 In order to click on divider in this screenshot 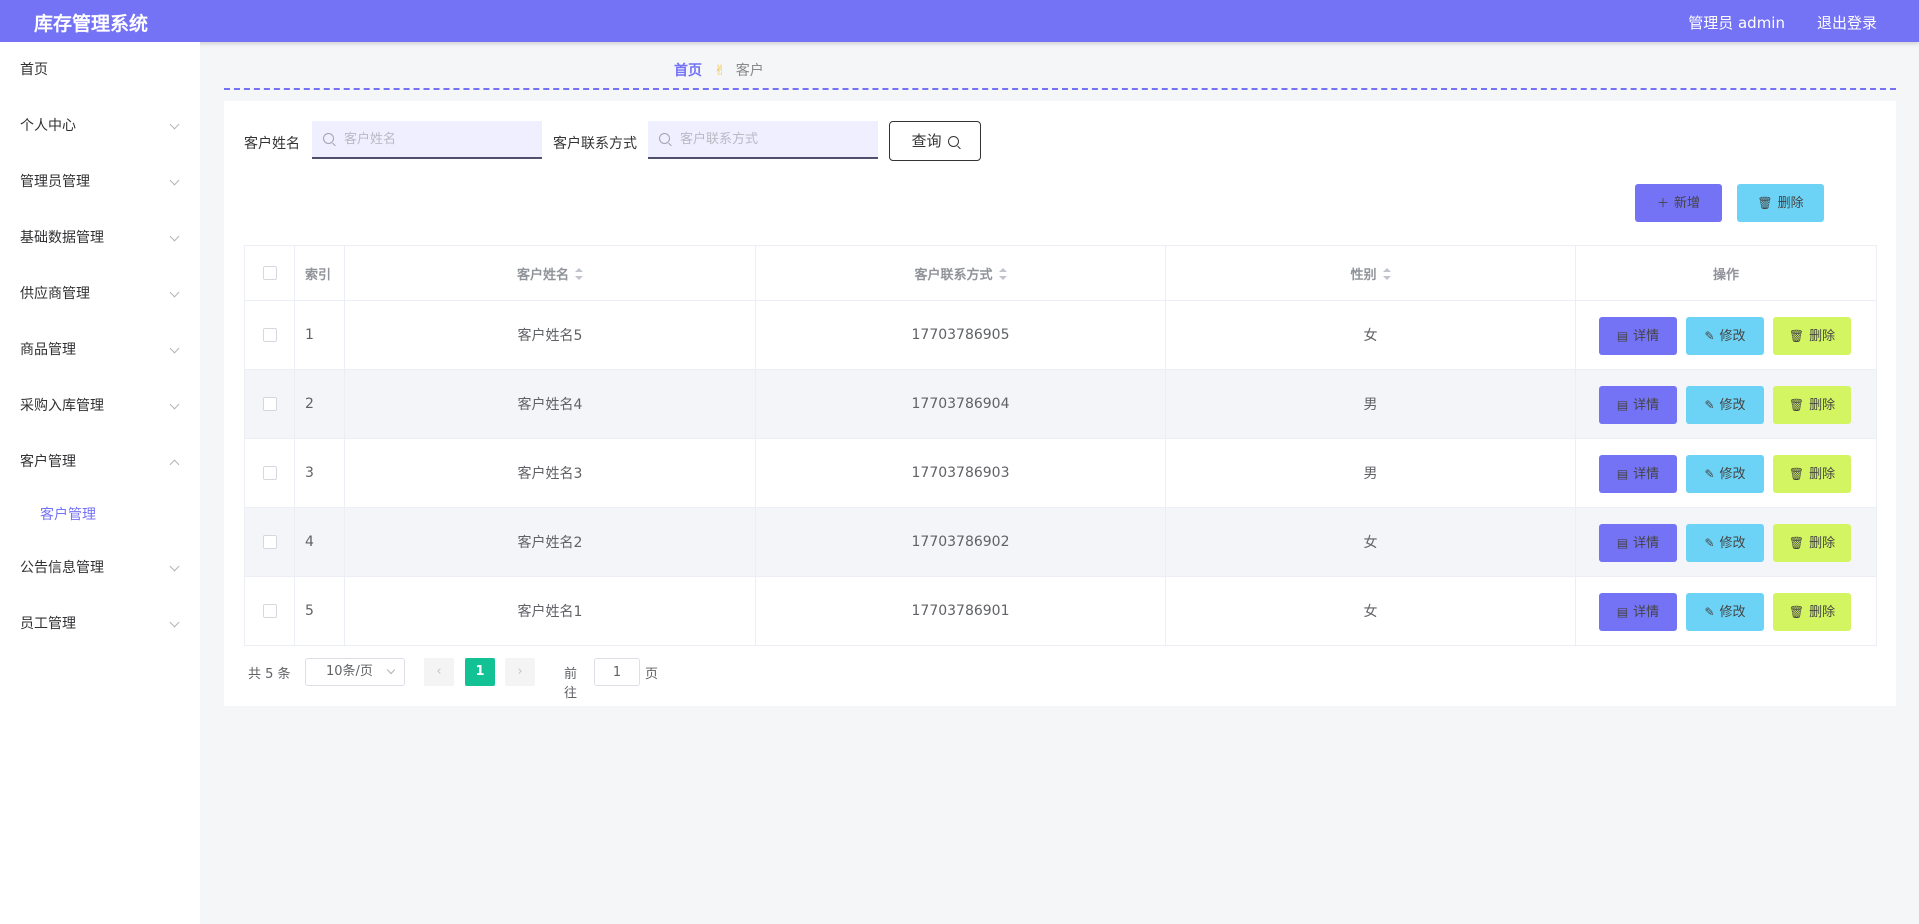, I will do `click(1060, 89)`.